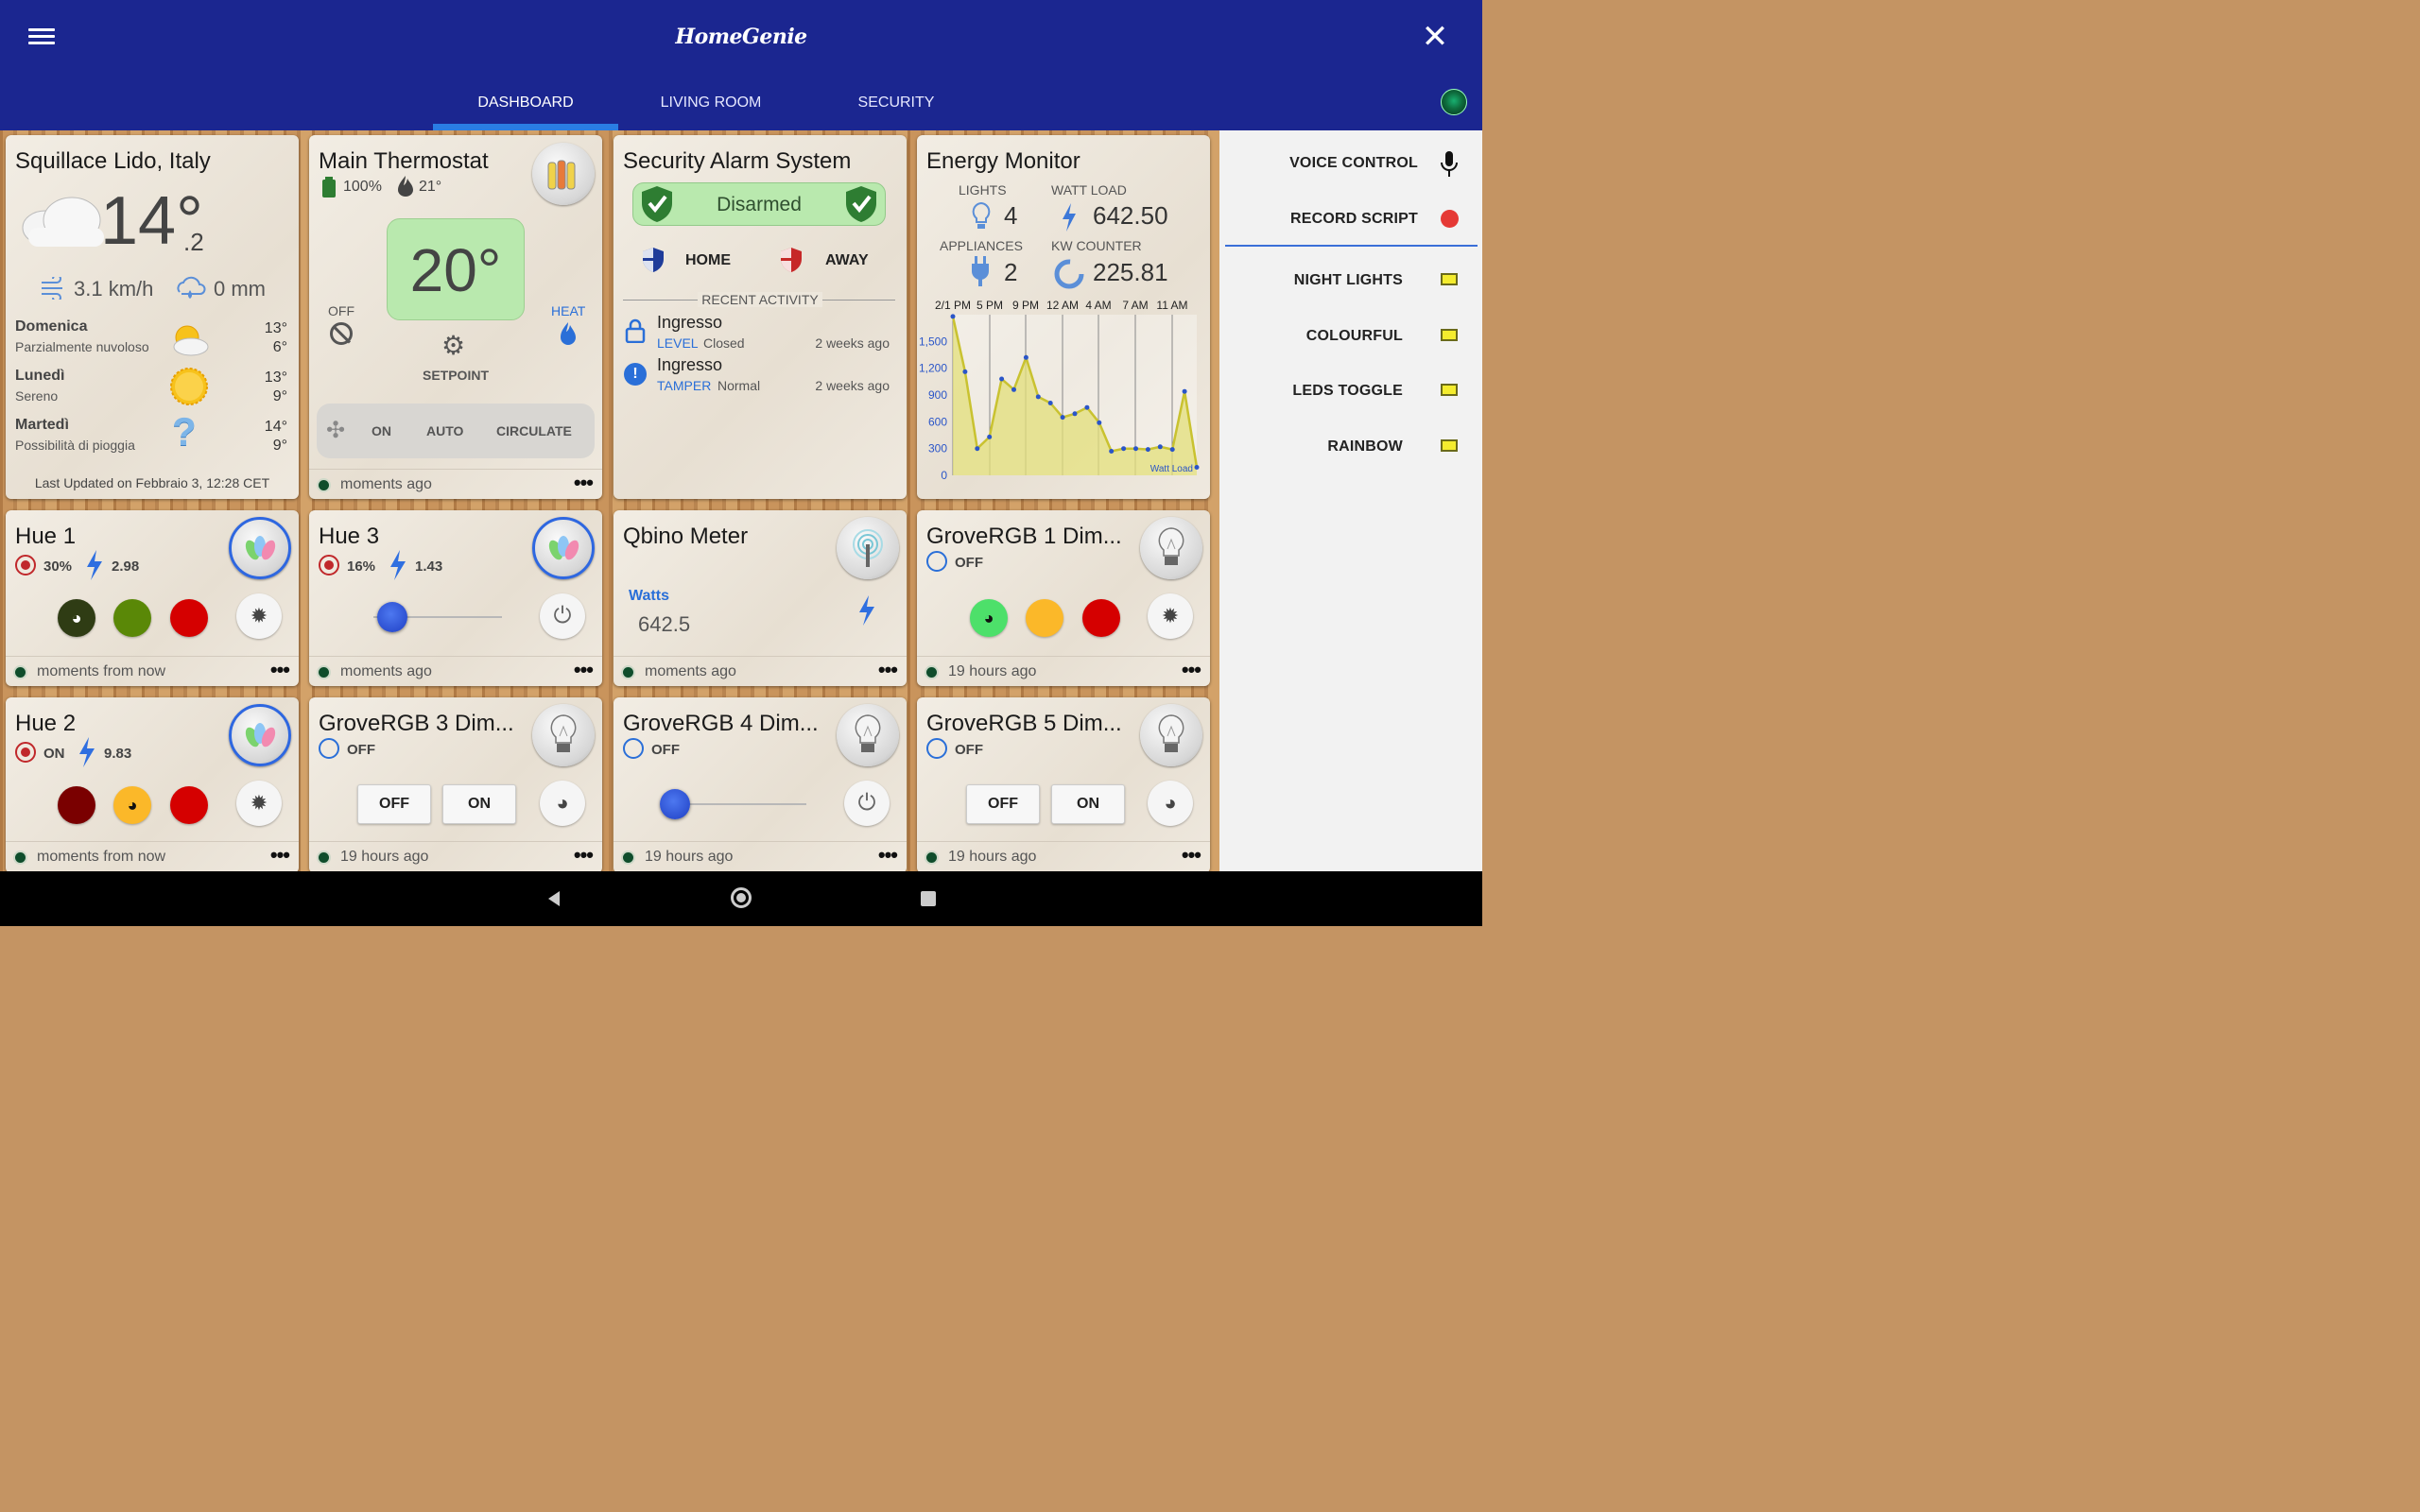 The width and height of the screenshot is (2420, 1512). What do you see at coordinates (568, 333) in the screenshot?
I see `heat-mode-icon` at bounding box center [568, 333].